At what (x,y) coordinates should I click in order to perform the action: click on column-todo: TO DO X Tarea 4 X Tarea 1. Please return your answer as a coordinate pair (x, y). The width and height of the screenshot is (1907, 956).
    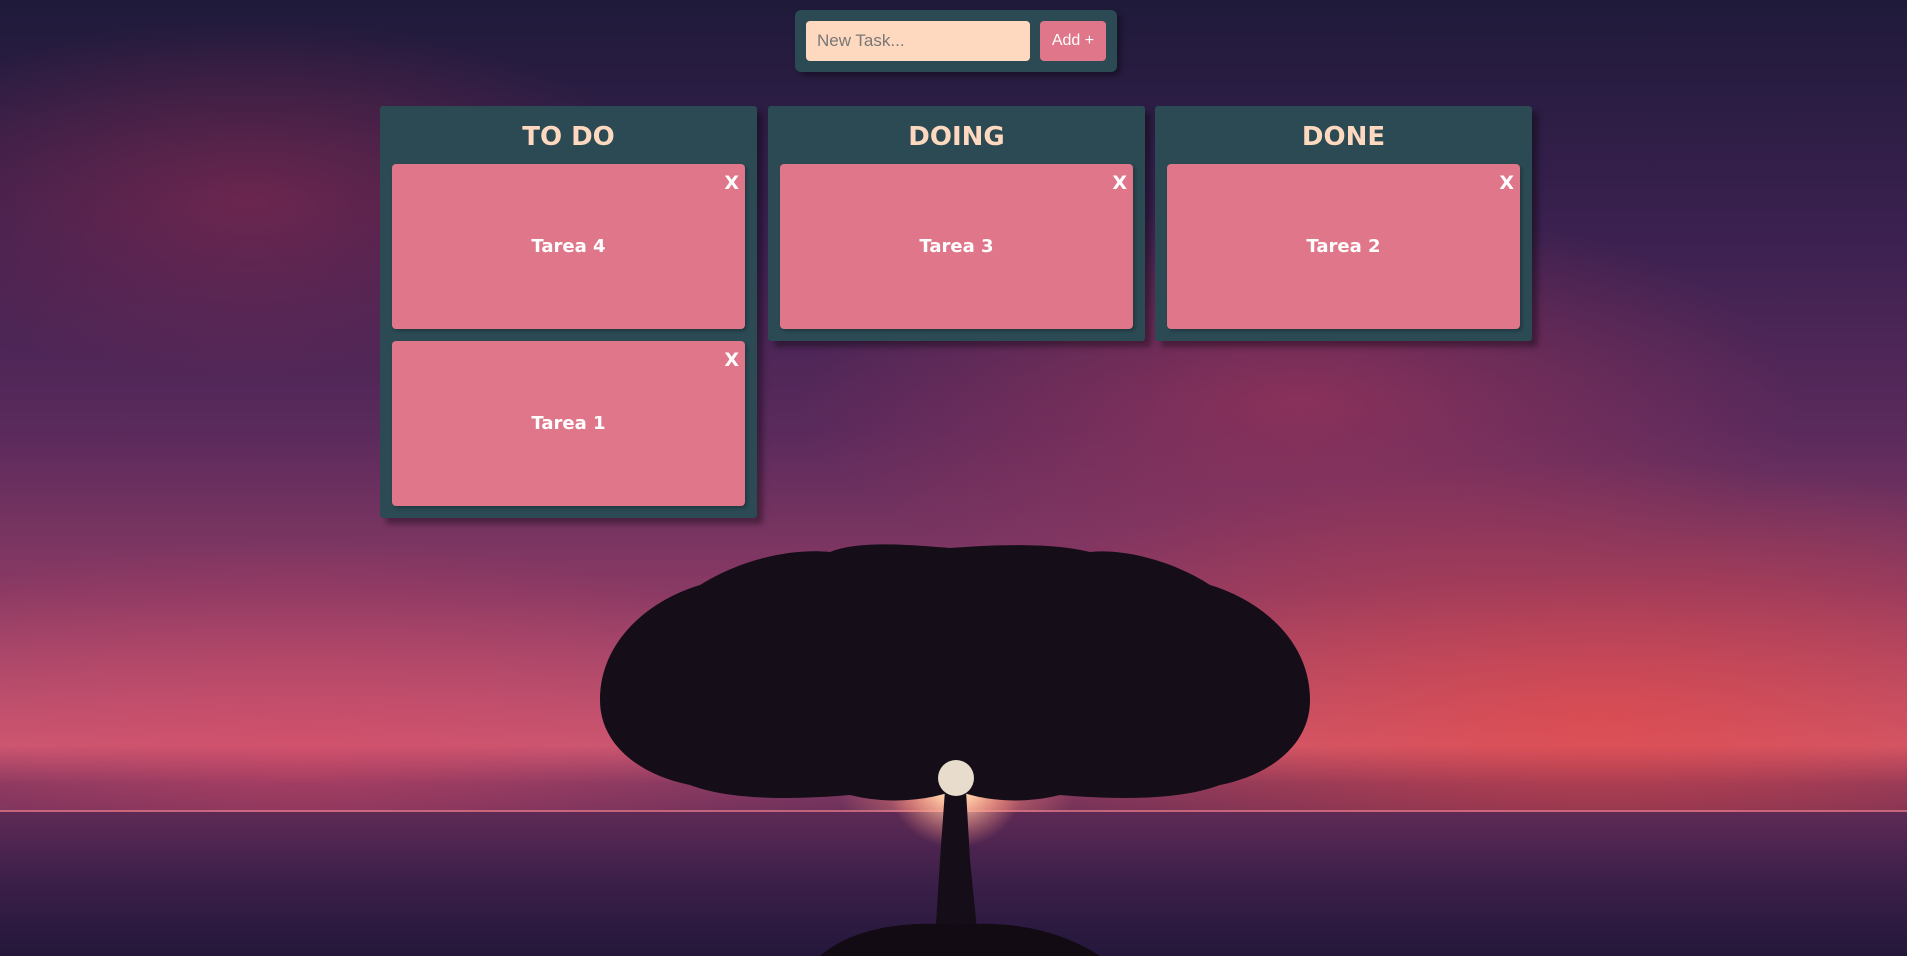
    Looking at the image, I should click on (568, 312).